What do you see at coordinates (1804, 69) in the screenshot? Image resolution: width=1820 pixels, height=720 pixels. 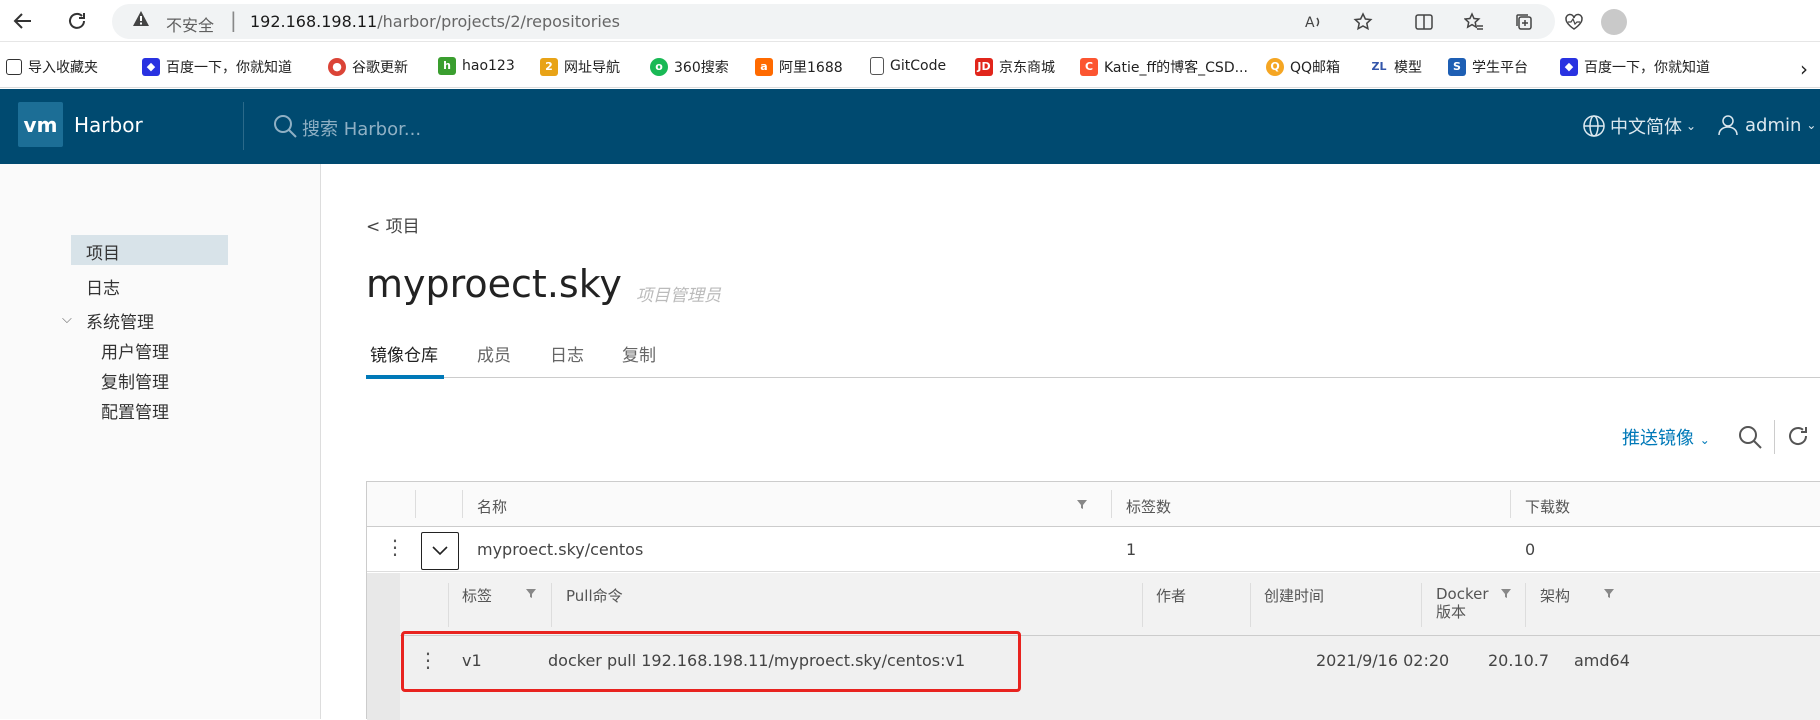 I see `chevron-right-icon: ›` at bounding box center [1804, 69].